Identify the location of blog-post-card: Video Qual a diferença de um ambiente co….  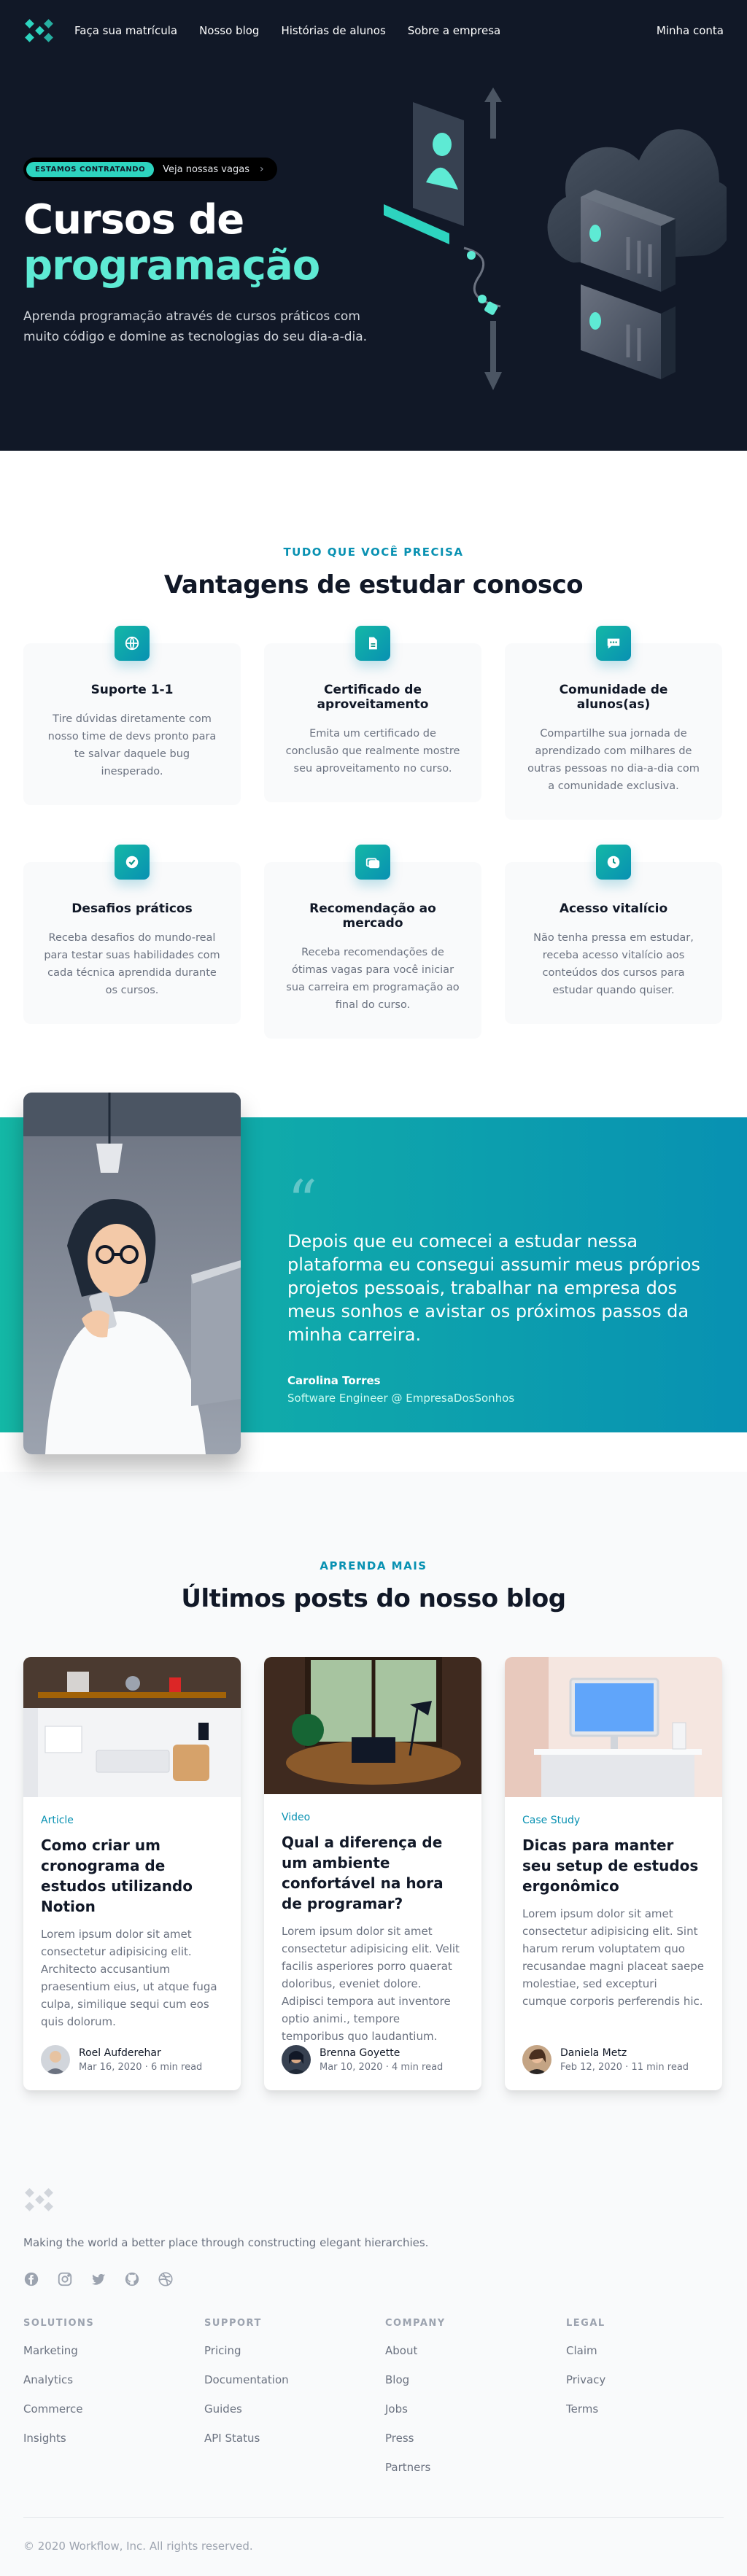
(372, 1873).